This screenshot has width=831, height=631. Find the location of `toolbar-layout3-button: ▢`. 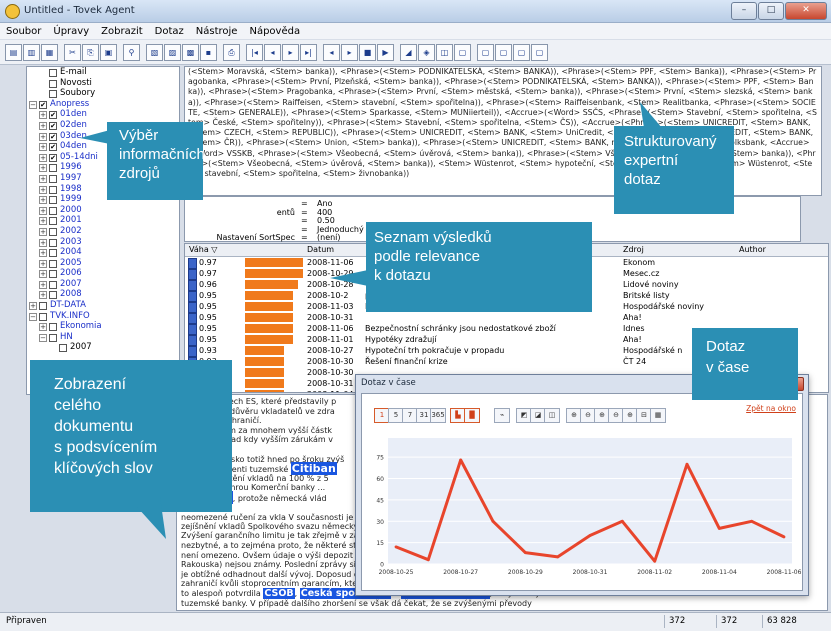

toolbar-layout3-button: ▢ is located at coordinates (521, 52).